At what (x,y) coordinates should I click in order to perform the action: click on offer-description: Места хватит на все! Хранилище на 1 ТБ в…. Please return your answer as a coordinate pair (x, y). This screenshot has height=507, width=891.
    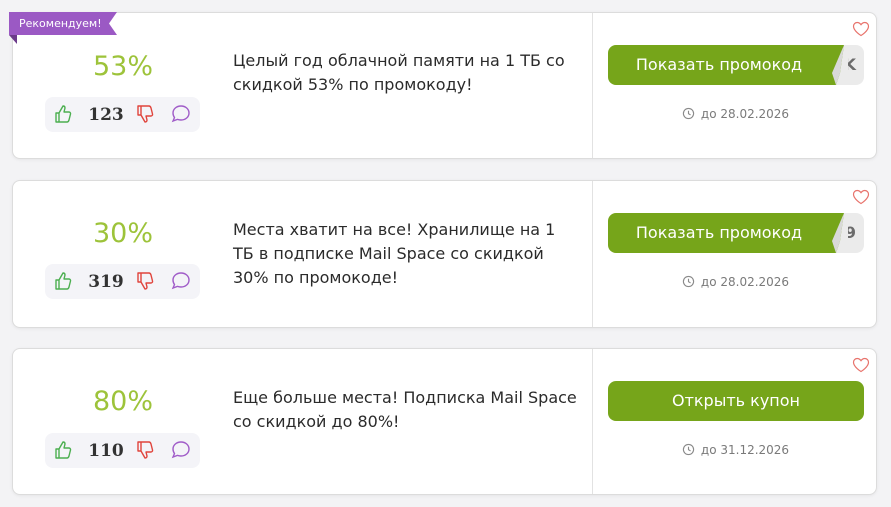
    Looking at the image, I should click on (394, 253).